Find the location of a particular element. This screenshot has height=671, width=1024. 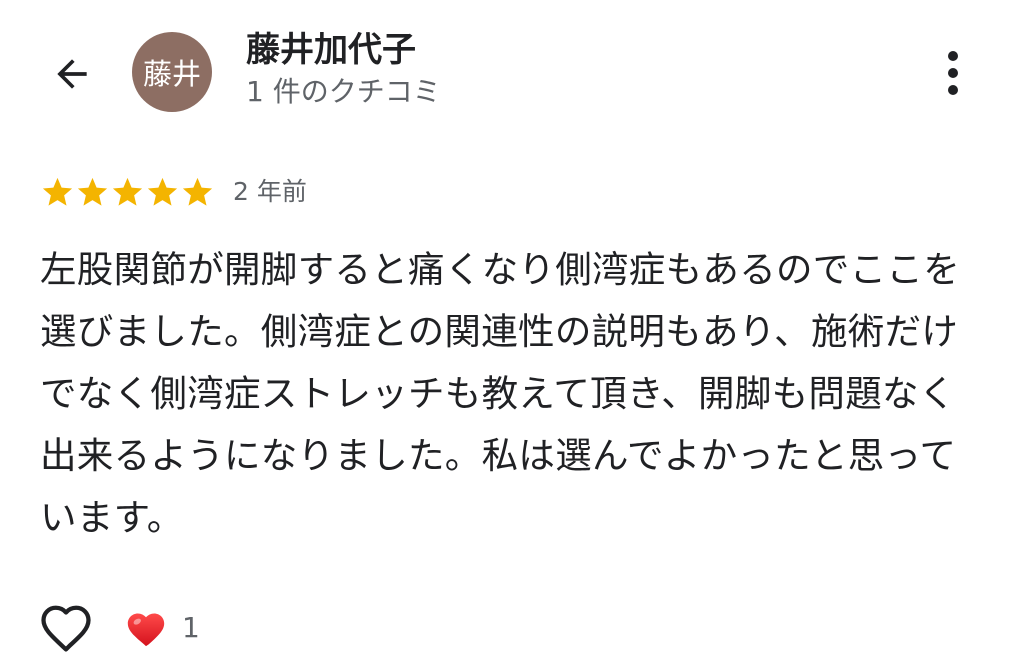

avatar: 藤井 is located at coordinates (172, 72).